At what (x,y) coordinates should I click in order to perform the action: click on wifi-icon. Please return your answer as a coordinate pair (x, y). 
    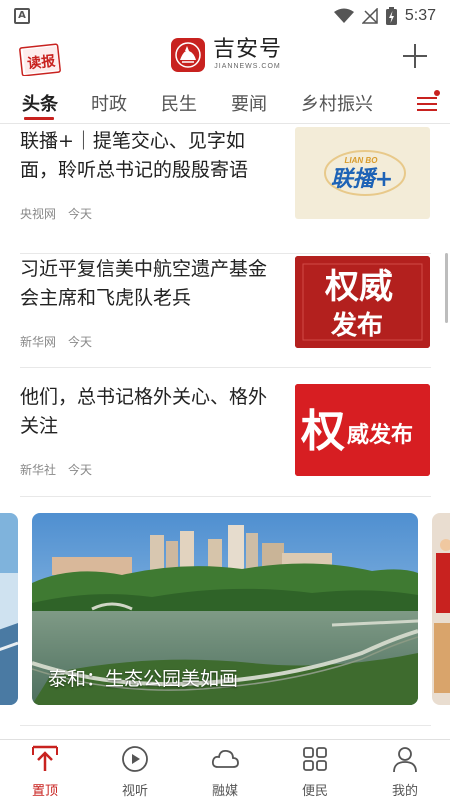
    Looking at the image, I should click on (343, 15).